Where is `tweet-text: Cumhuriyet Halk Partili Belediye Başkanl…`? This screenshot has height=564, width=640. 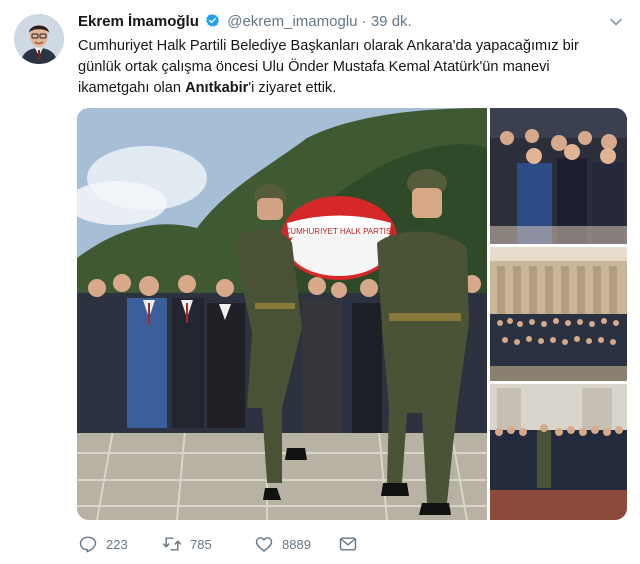
tweet-text: Cumhuriyet Halk Partili Belediye Başkanl… is located at coordinates (343, 67).